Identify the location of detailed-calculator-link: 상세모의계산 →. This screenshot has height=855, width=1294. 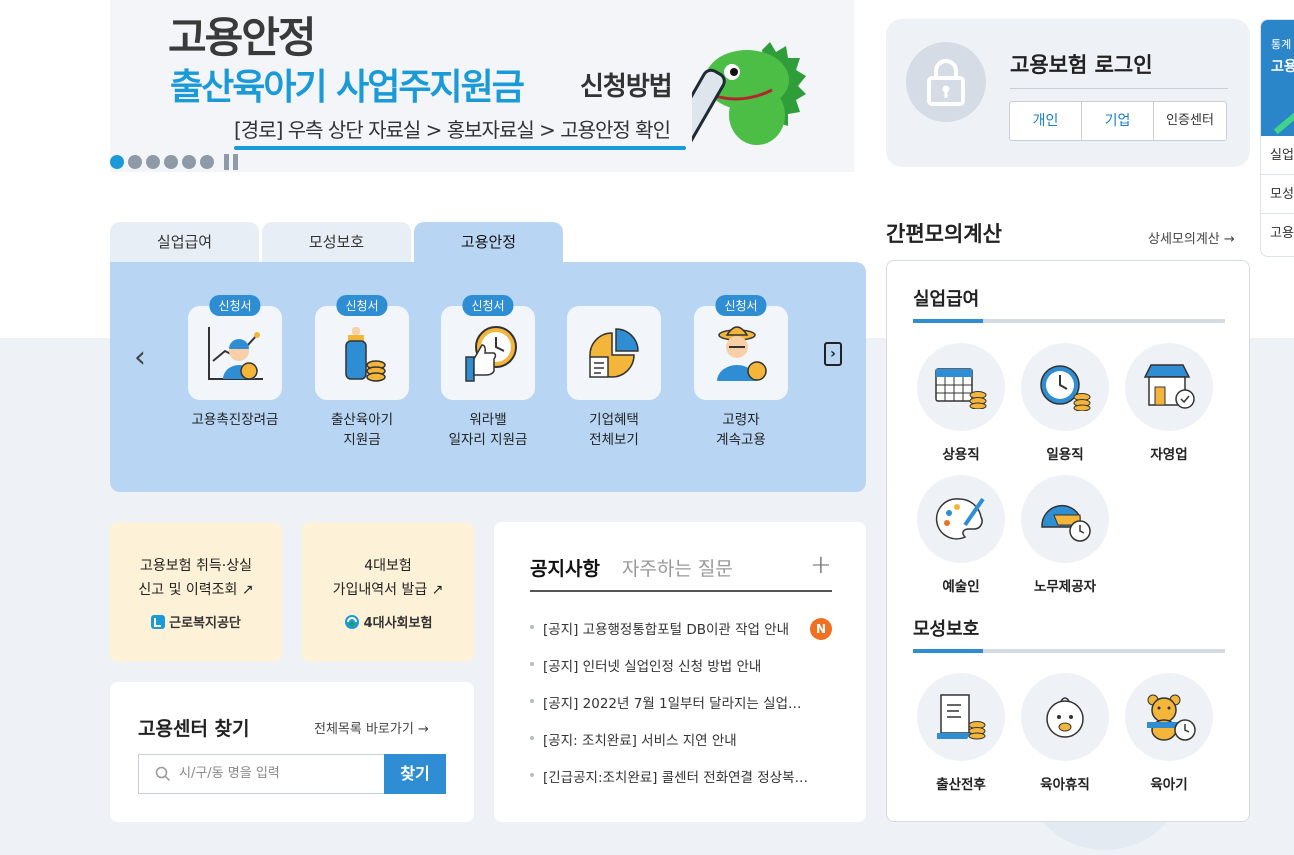
(1191, 237).